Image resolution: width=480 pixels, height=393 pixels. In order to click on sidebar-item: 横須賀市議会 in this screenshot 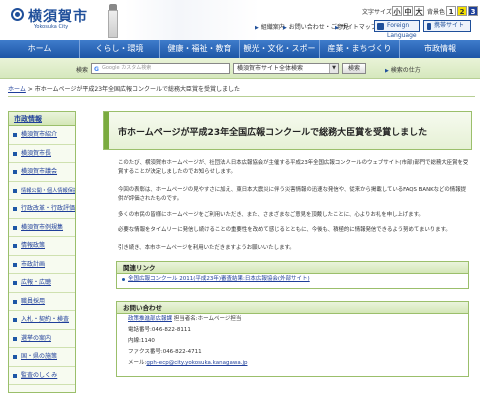, I will do `click(42, 172)`.